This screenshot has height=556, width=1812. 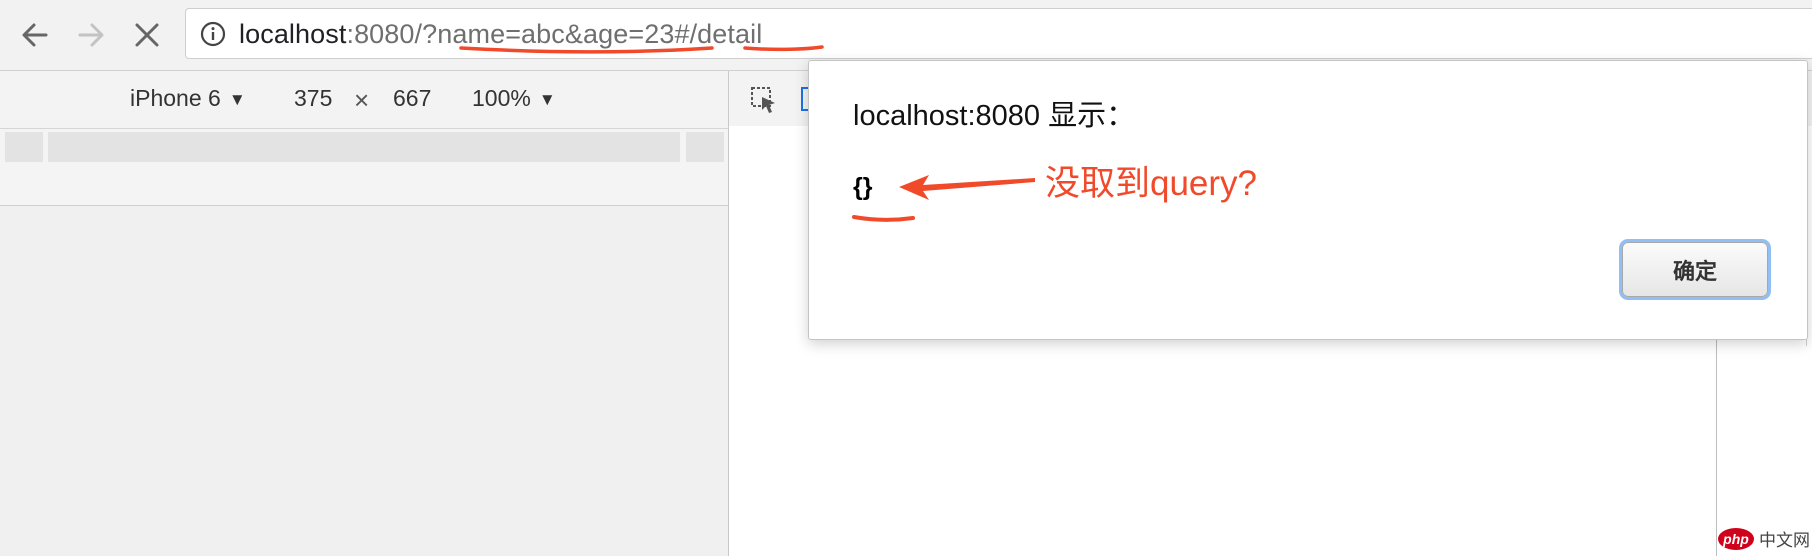 I want to click on device-toolbar: iPhone 6 ▼ 375 × 667 100% ▼, so click(x=364, y=100).